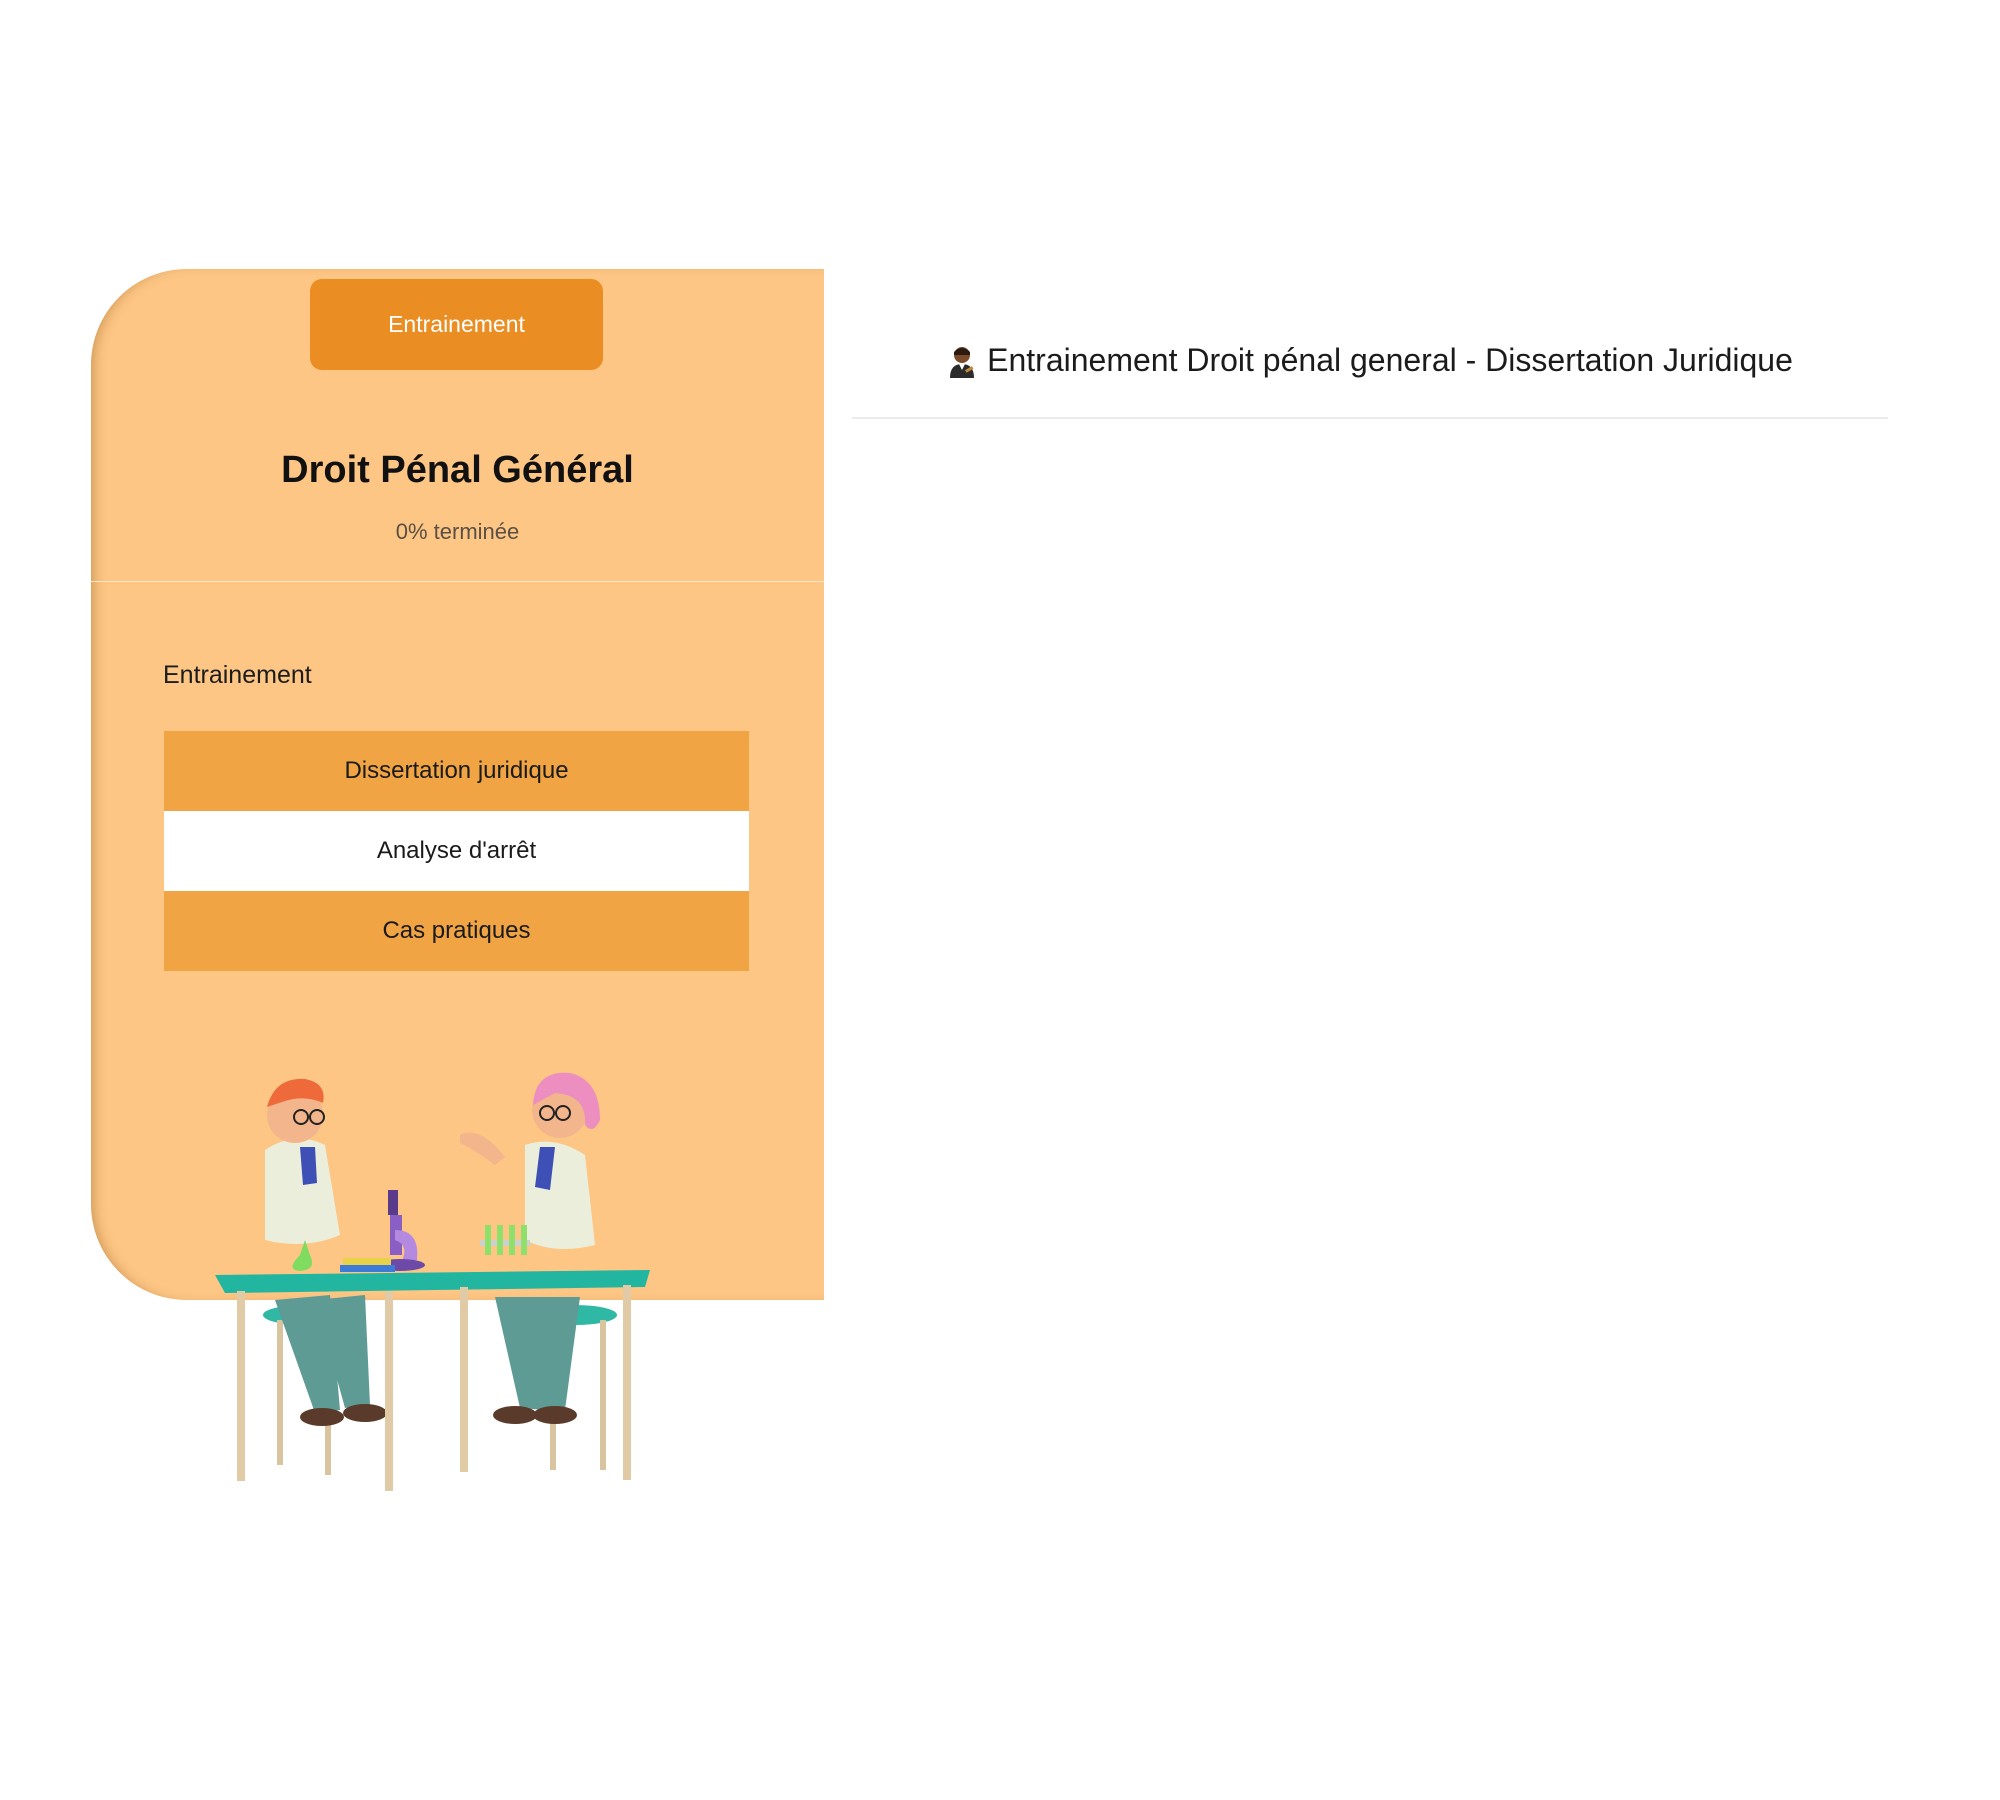 Image resolution: width=2000 pixels, height=1800 pixels. Describe the element at coordinates (457, 470) in the screenshot. I see `course-title: Droit Pénal Général` at that location.